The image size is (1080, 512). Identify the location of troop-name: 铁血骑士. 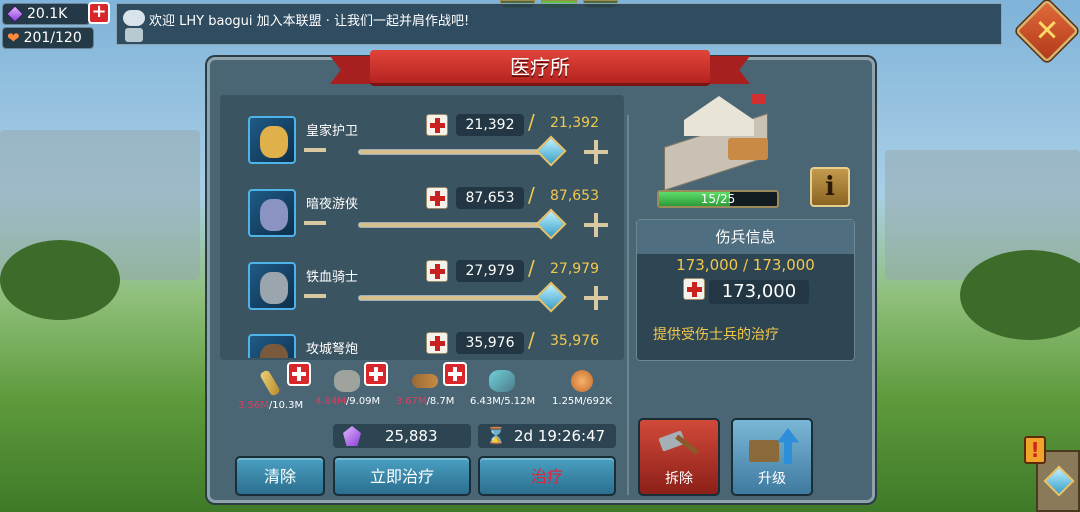
(332, 277).